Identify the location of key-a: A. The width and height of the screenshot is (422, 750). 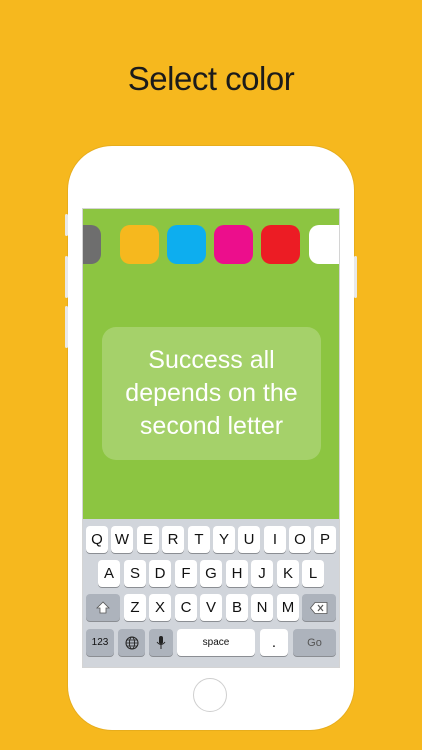
(109, 573).